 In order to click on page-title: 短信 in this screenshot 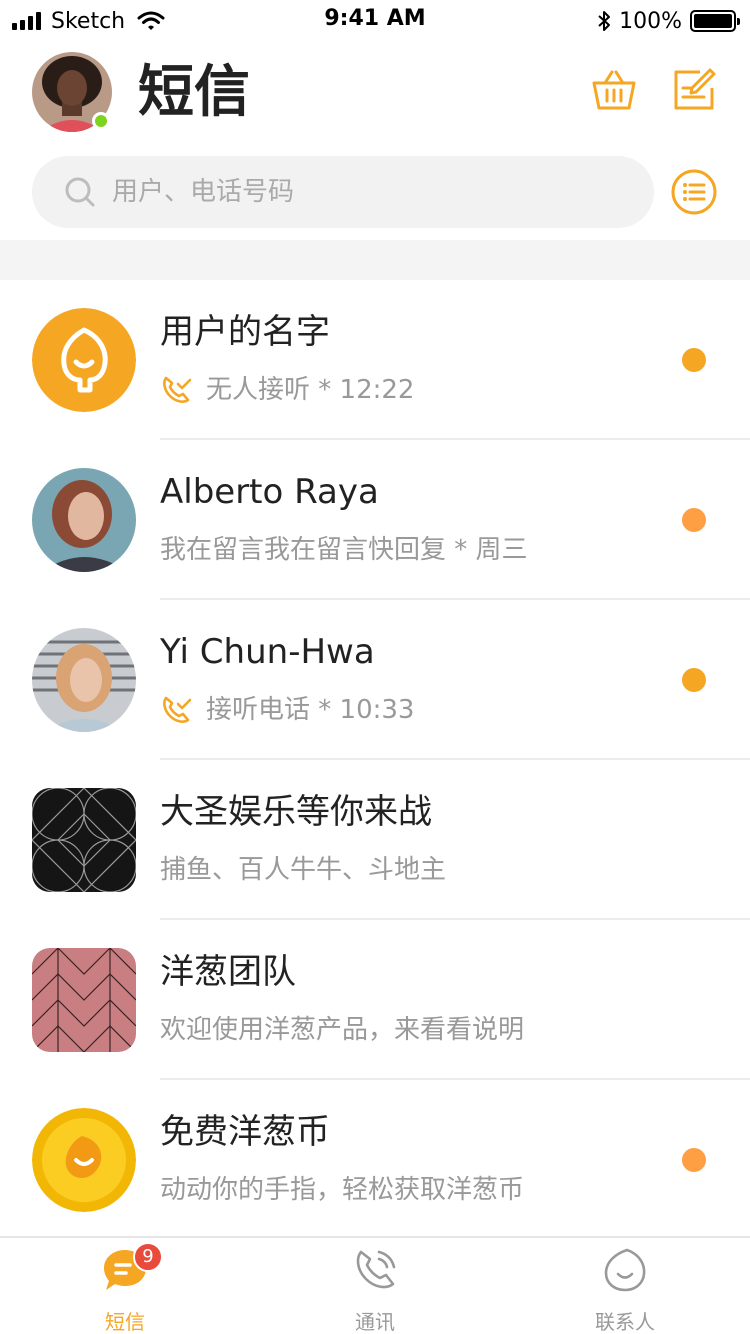, I will do `click(194, 92)`.